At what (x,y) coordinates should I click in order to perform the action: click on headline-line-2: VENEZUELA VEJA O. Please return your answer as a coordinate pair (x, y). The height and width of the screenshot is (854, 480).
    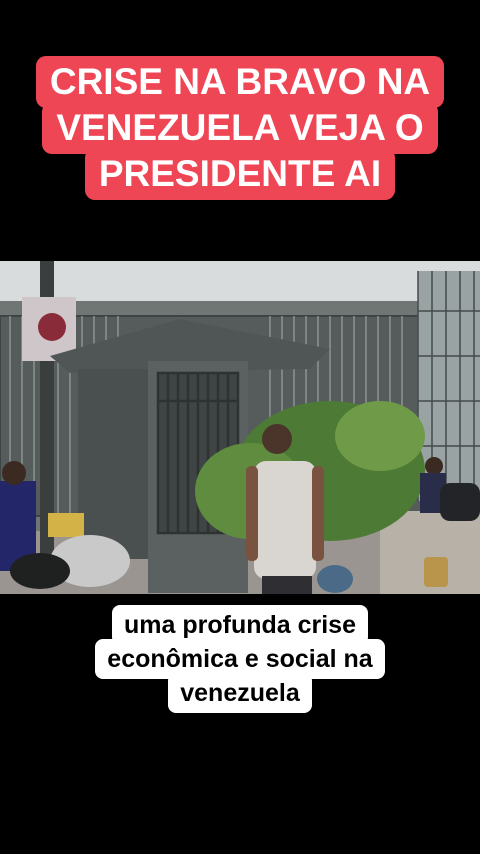
    Looking at the image, I should click on (240, 128).